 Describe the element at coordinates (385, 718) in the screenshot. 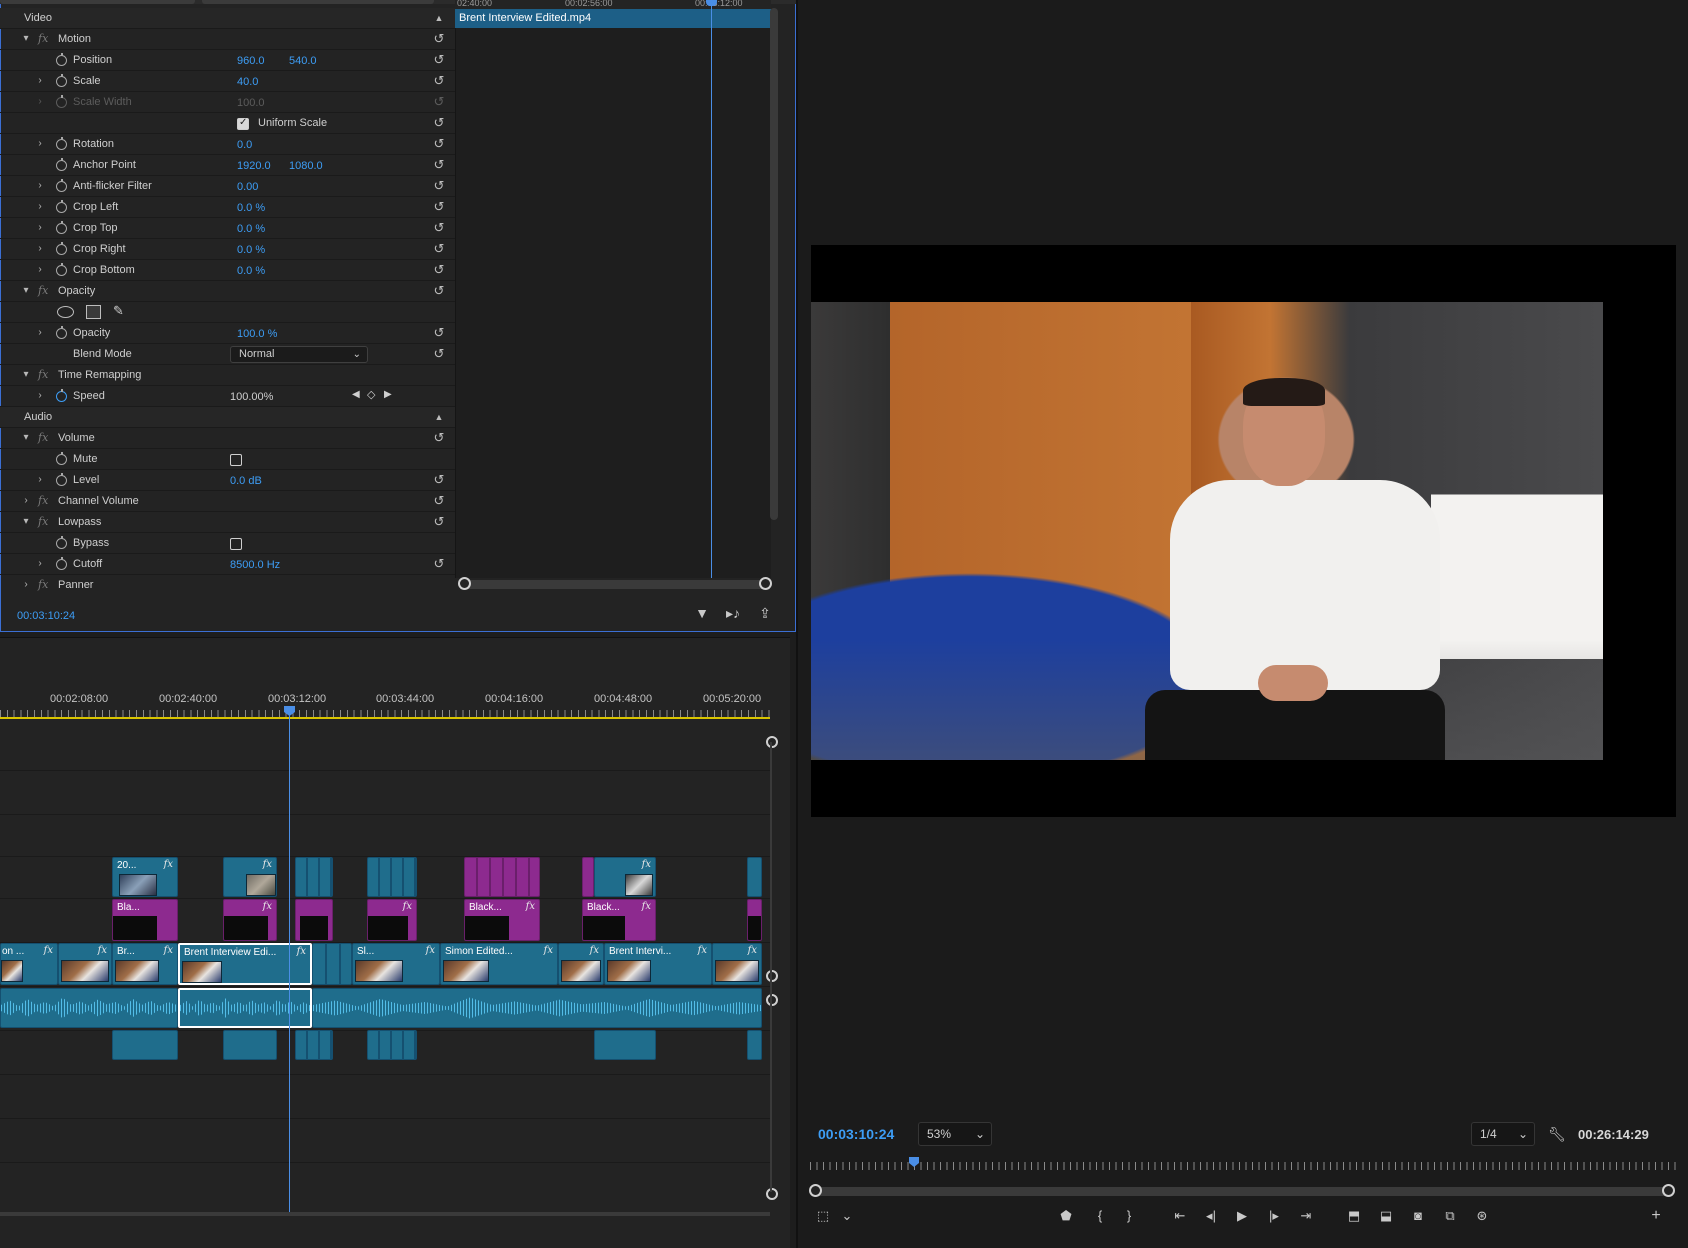

I see `work-area-bar` at that location.